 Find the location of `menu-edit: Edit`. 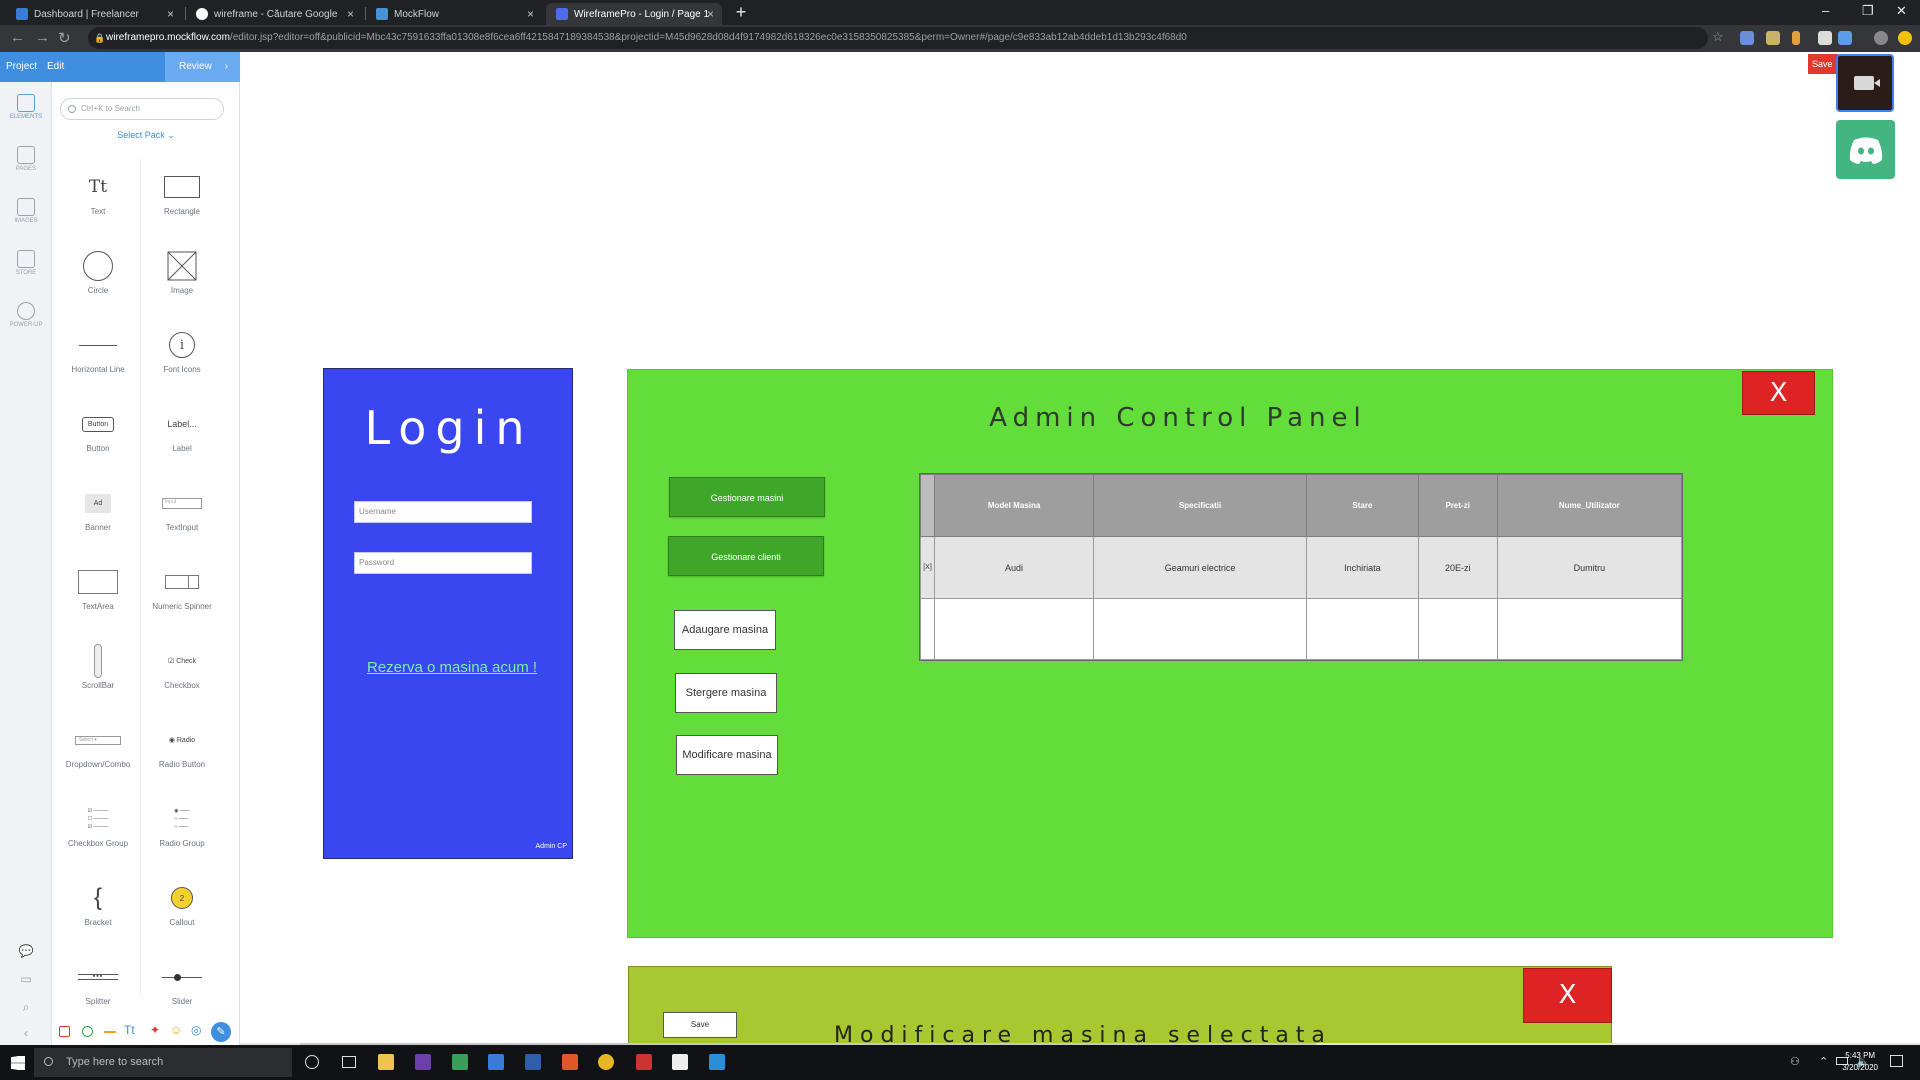

menu-edit: Edit is located at coordinates (55, 66).